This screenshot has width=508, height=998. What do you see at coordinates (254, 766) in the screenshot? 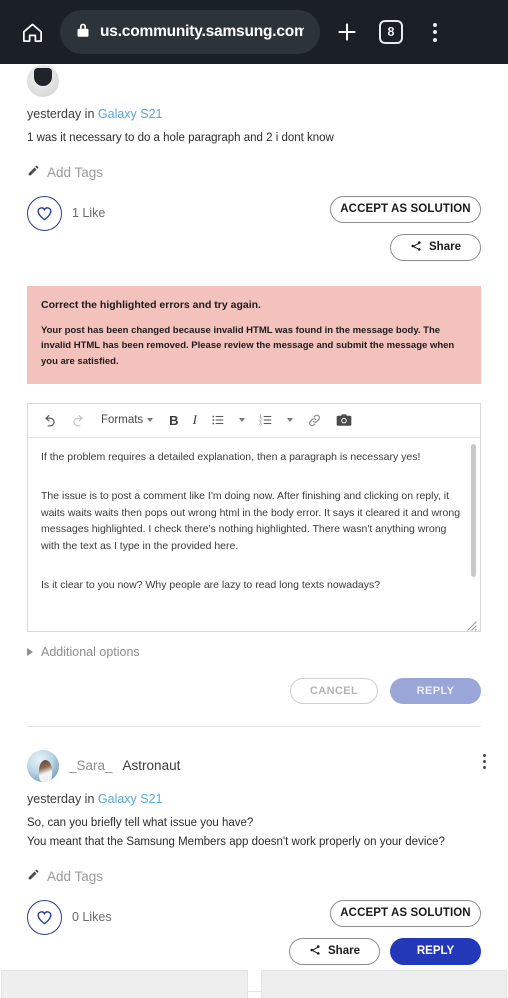
I see `post-bottom-header: _Sara_ Astronaut` at bounding box center [254, 766].